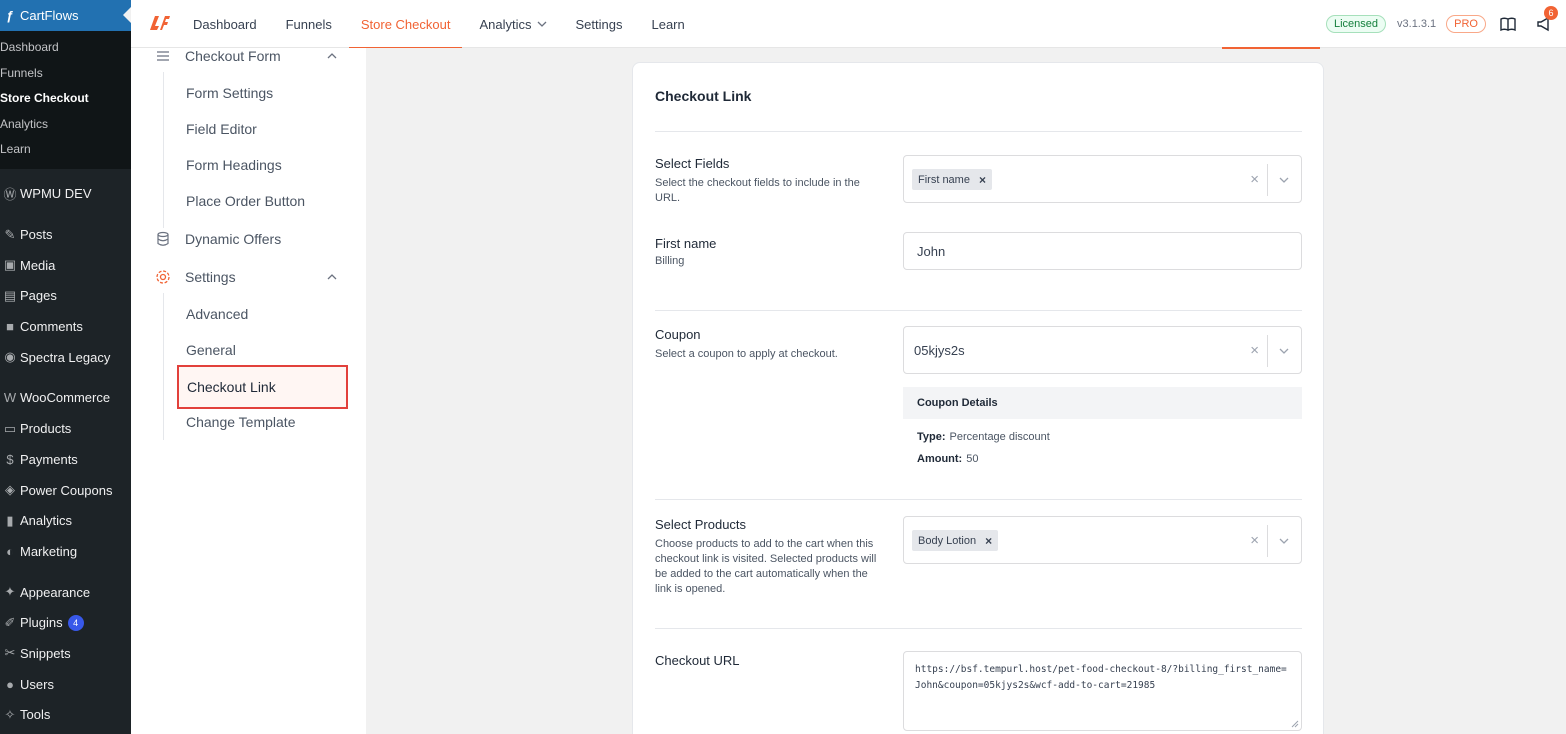 This screenshot has height=734, width=1566. I want to click on sidebar-item-comments: ■ Comments, so click(65, 326).